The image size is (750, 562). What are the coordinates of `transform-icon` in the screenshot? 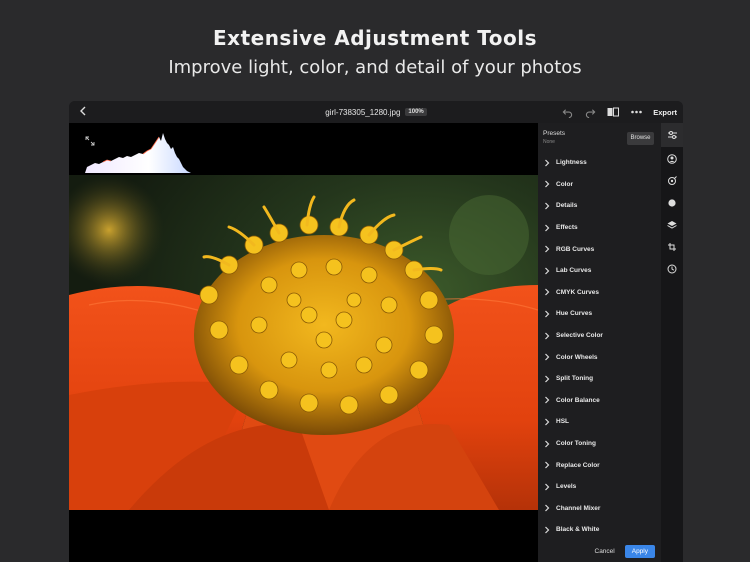 It's located at (672, 247).